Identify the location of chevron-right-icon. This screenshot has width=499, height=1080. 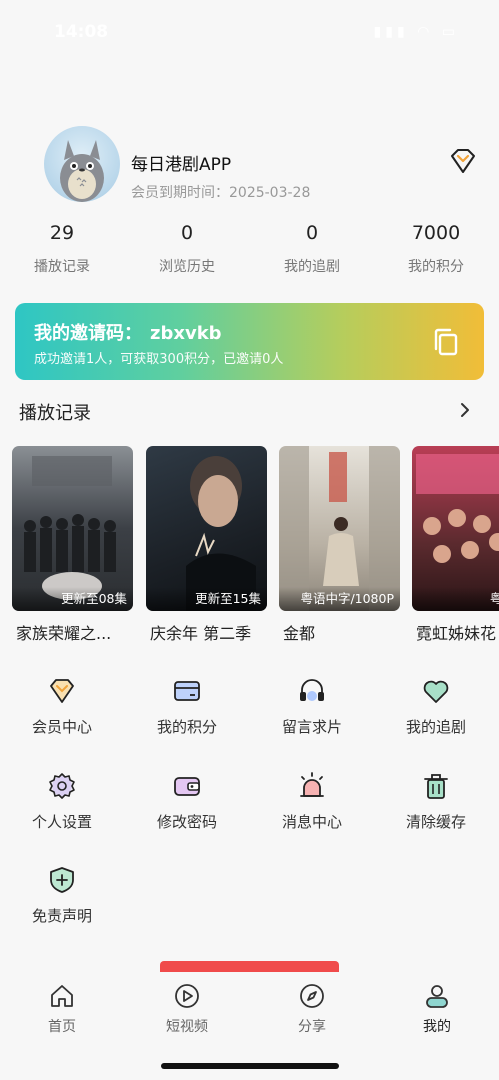
(465, 410).